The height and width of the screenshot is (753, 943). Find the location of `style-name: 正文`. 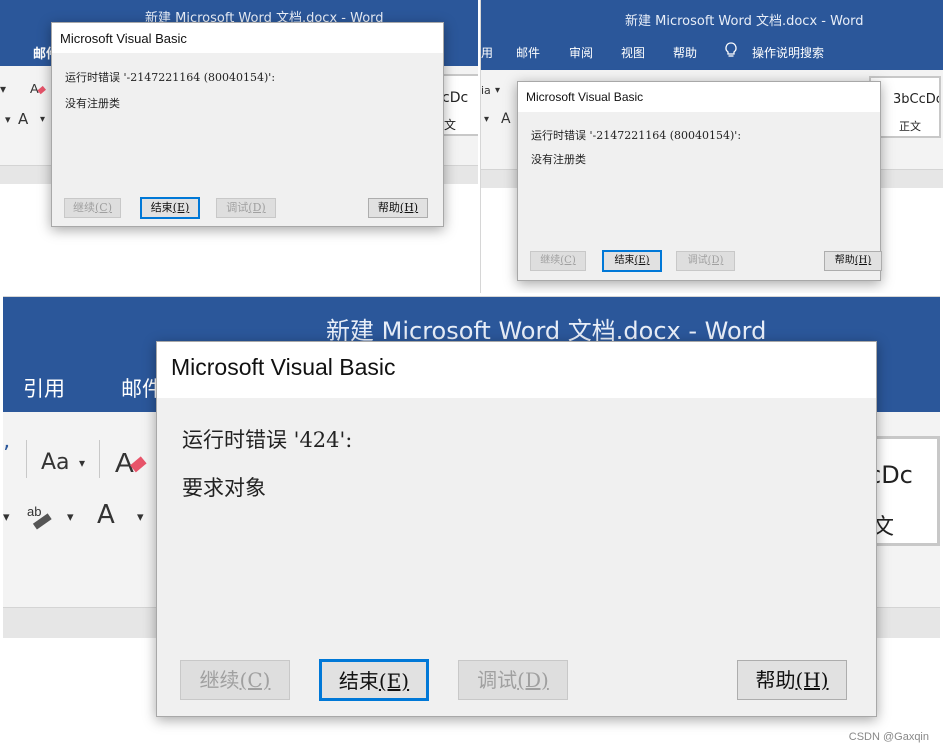

style-name: 正文 is located at coordinates (910, 126).